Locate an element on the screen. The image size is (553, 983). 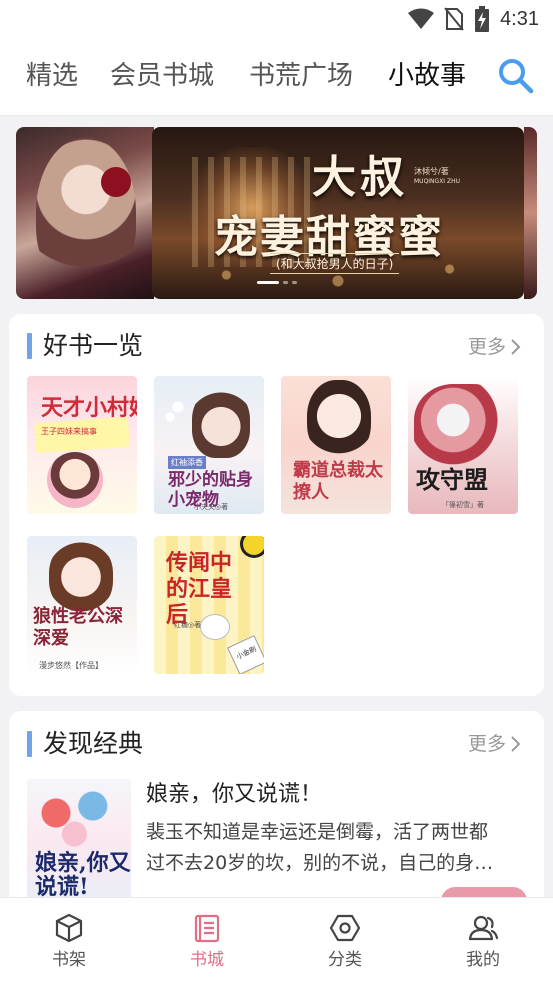
classic-book-cover: 娘亲,你又说谎! is located at coordinates (79, 845).